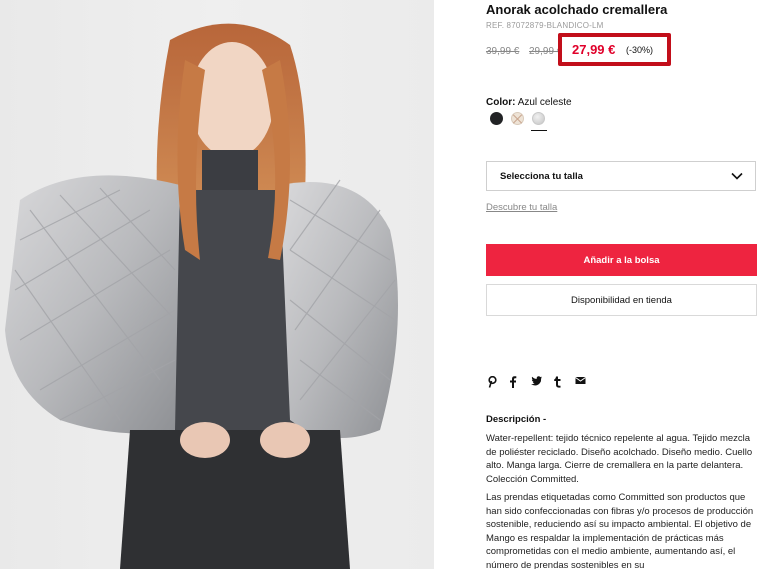 The height and width of the screenshot is (569, 770). What do you see at coordinates (594, 49) in the screenshot?
I see `current-price: 27,99 €` at bounding box center [594, 49].